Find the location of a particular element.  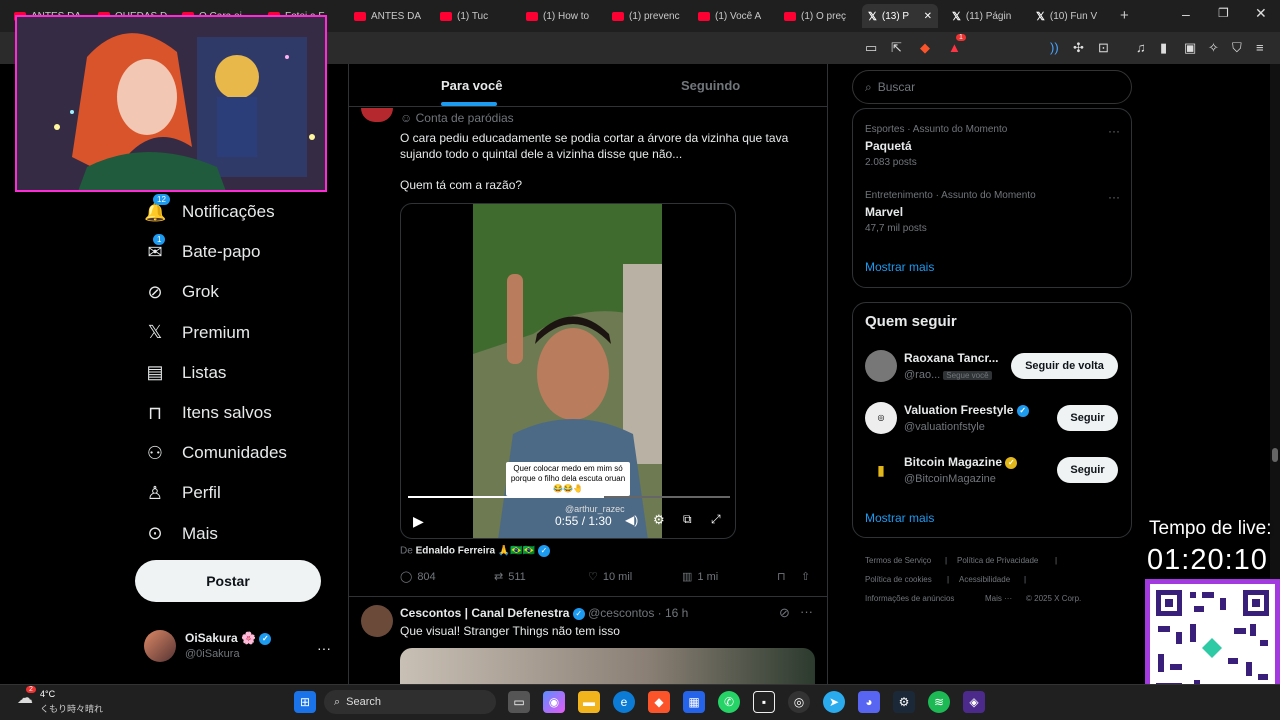

minimize-icon: – is located at coordinates (1186, 14).